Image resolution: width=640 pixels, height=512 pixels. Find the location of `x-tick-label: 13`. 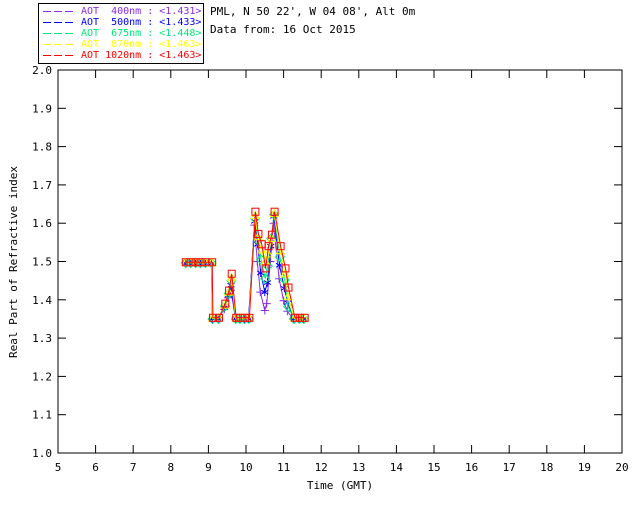

x-tick-label: 13 is located at coordinates (358, 467).